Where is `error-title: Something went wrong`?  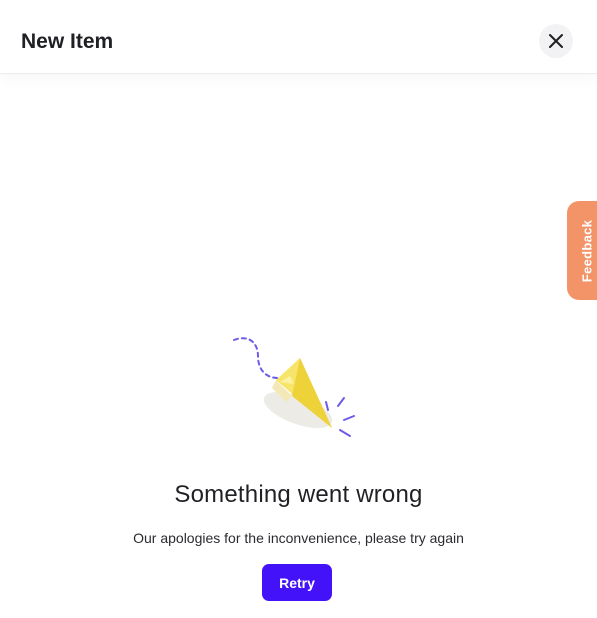
error-title: Something went wrong is located at coordinates (298, 494).